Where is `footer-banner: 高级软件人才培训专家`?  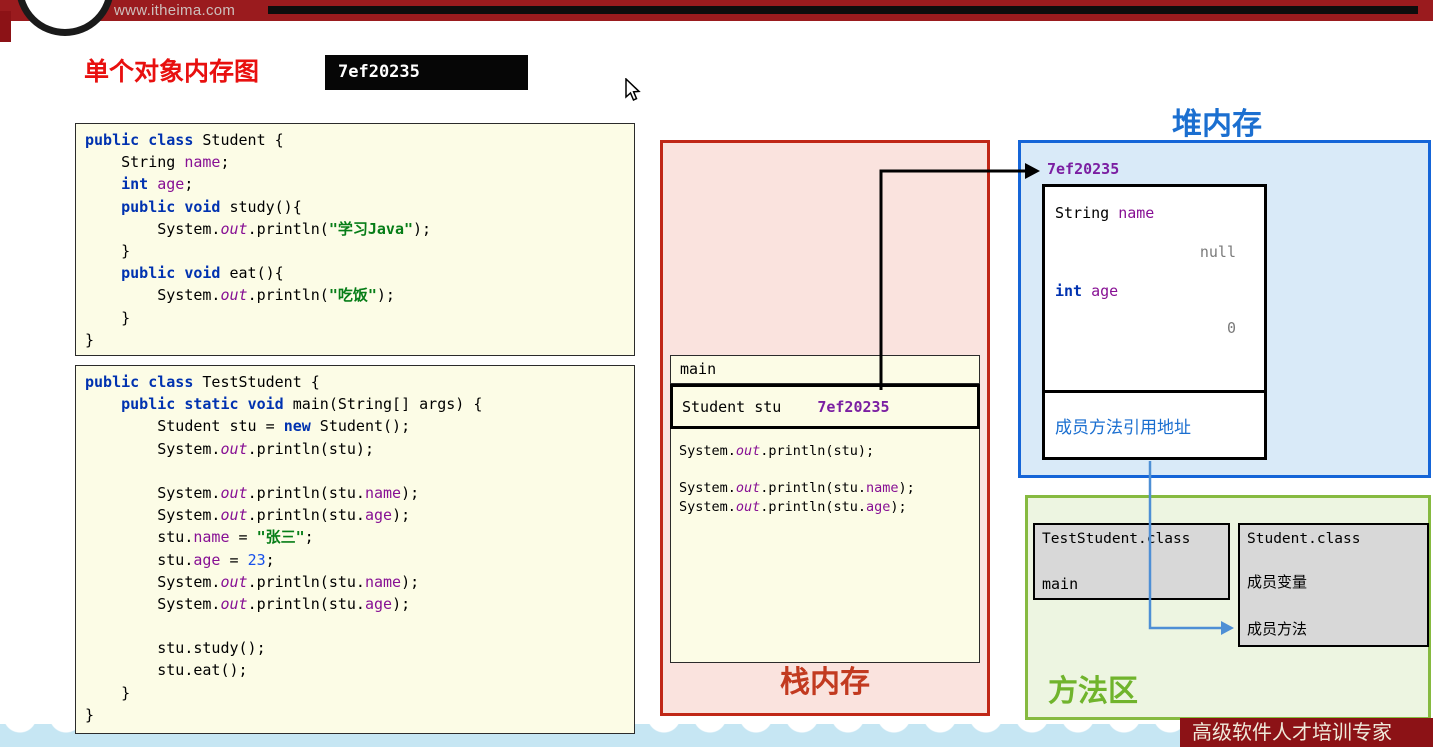 footer-banner: 高级软件人才培训专家 is located at coordinates (1306, 732).